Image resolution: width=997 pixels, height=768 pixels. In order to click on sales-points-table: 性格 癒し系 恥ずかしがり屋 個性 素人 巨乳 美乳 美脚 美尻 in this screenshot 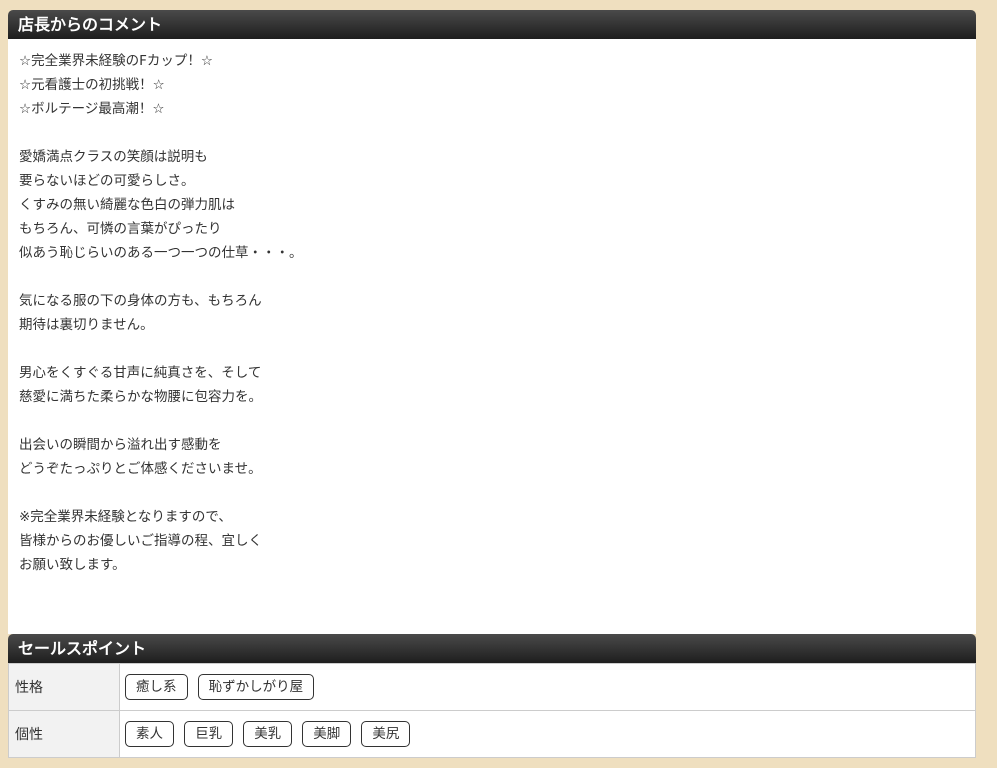, I will do `click(492, 710)`.